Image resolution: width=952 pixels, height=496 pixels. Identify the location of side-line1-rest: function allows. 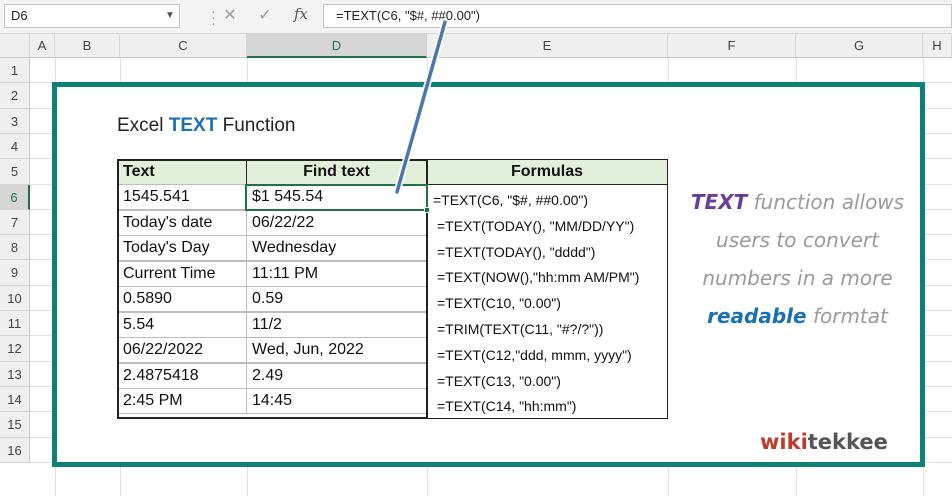
(826, 202).